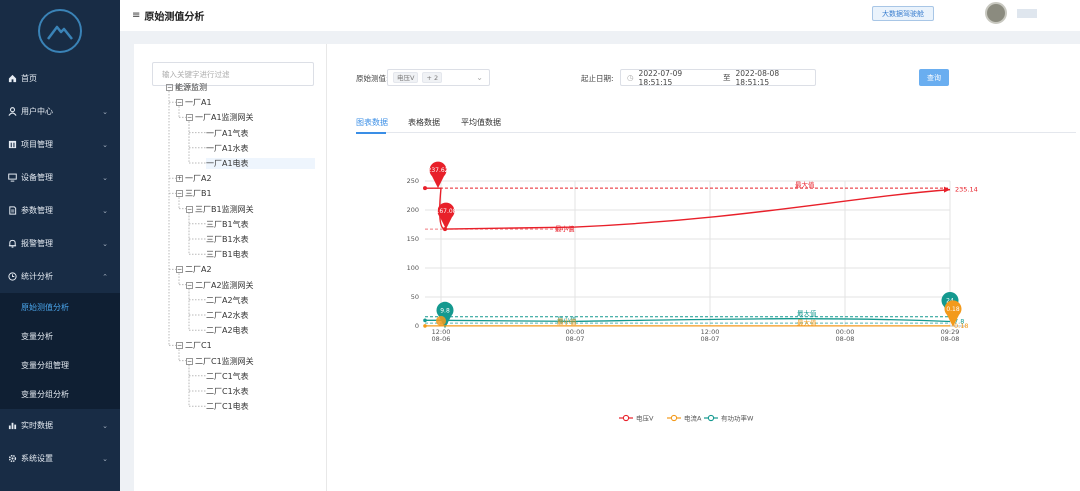  Describe the element at coordinates (688, 320) in the screenshot. I see `series-power-line` at that location.